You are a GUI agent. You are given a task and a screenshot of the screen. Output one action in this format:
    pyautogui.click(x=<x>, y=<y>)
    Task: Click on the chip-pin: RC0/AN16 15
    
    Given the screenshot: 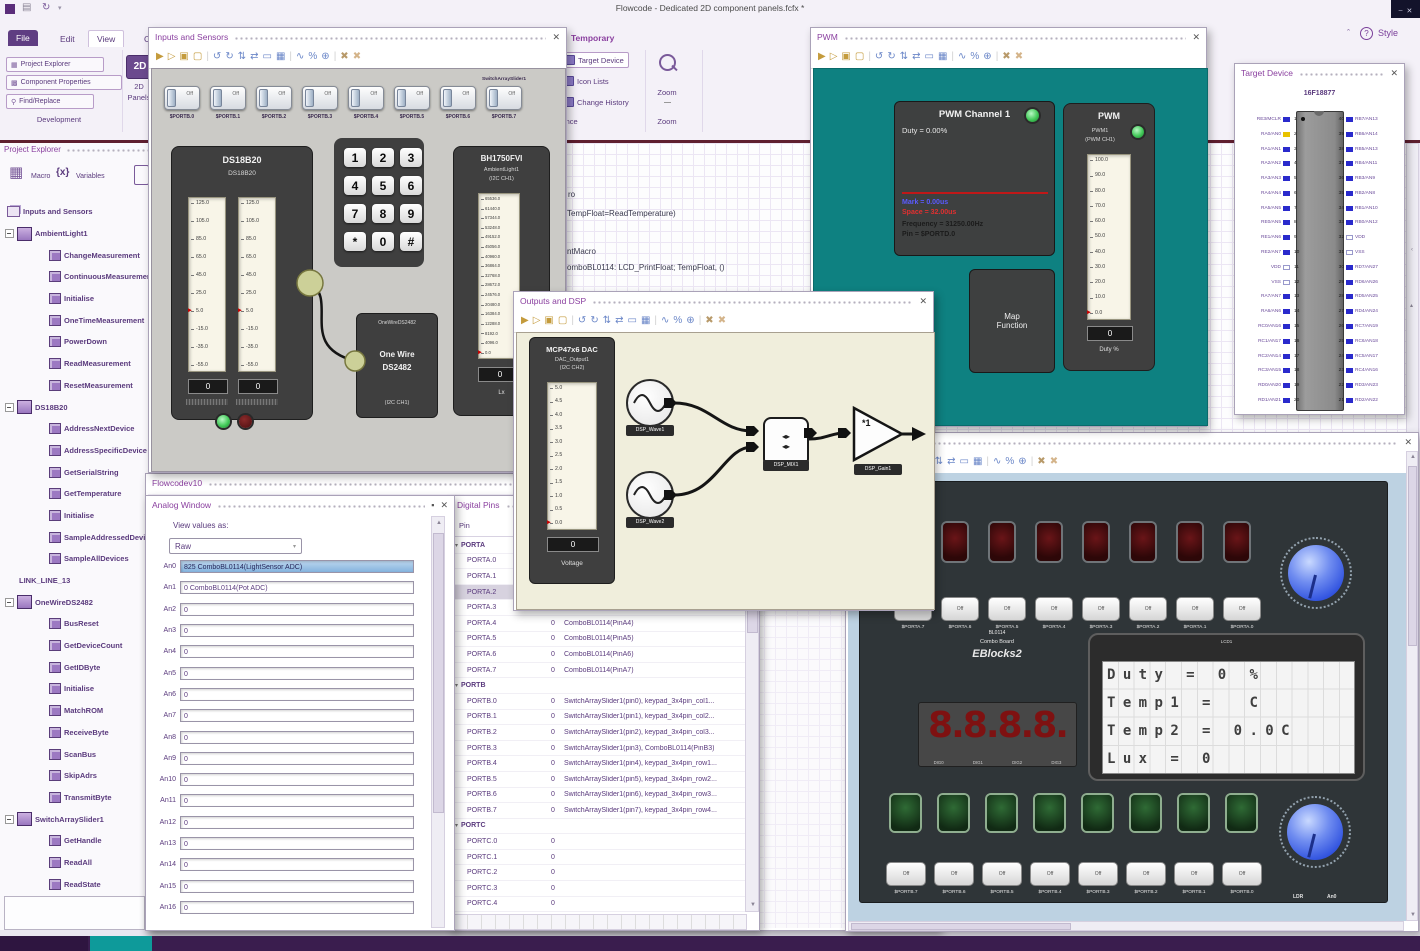 What is the action you would take?
    pyautogui.click(x=1270, y=326)
    